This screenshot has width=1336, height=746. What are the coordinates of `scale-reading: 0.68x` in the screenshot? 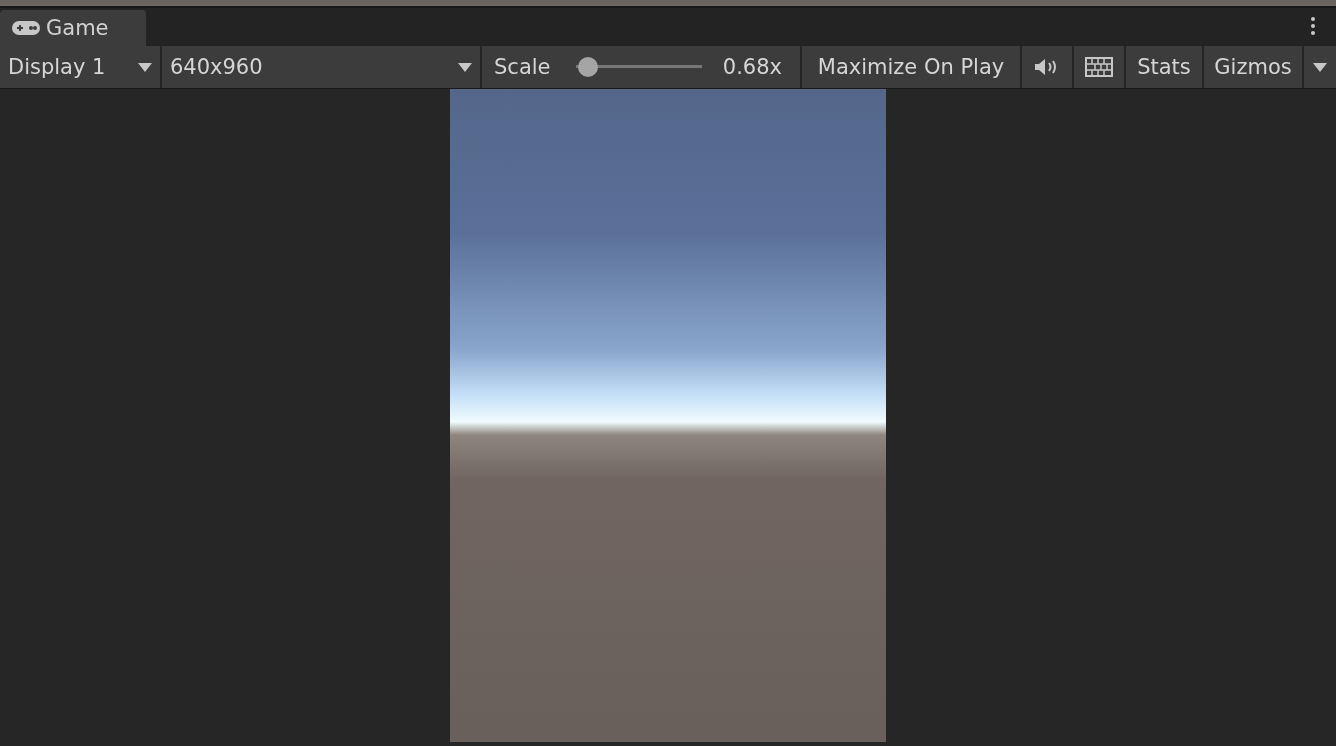 It's located at (752, 67).